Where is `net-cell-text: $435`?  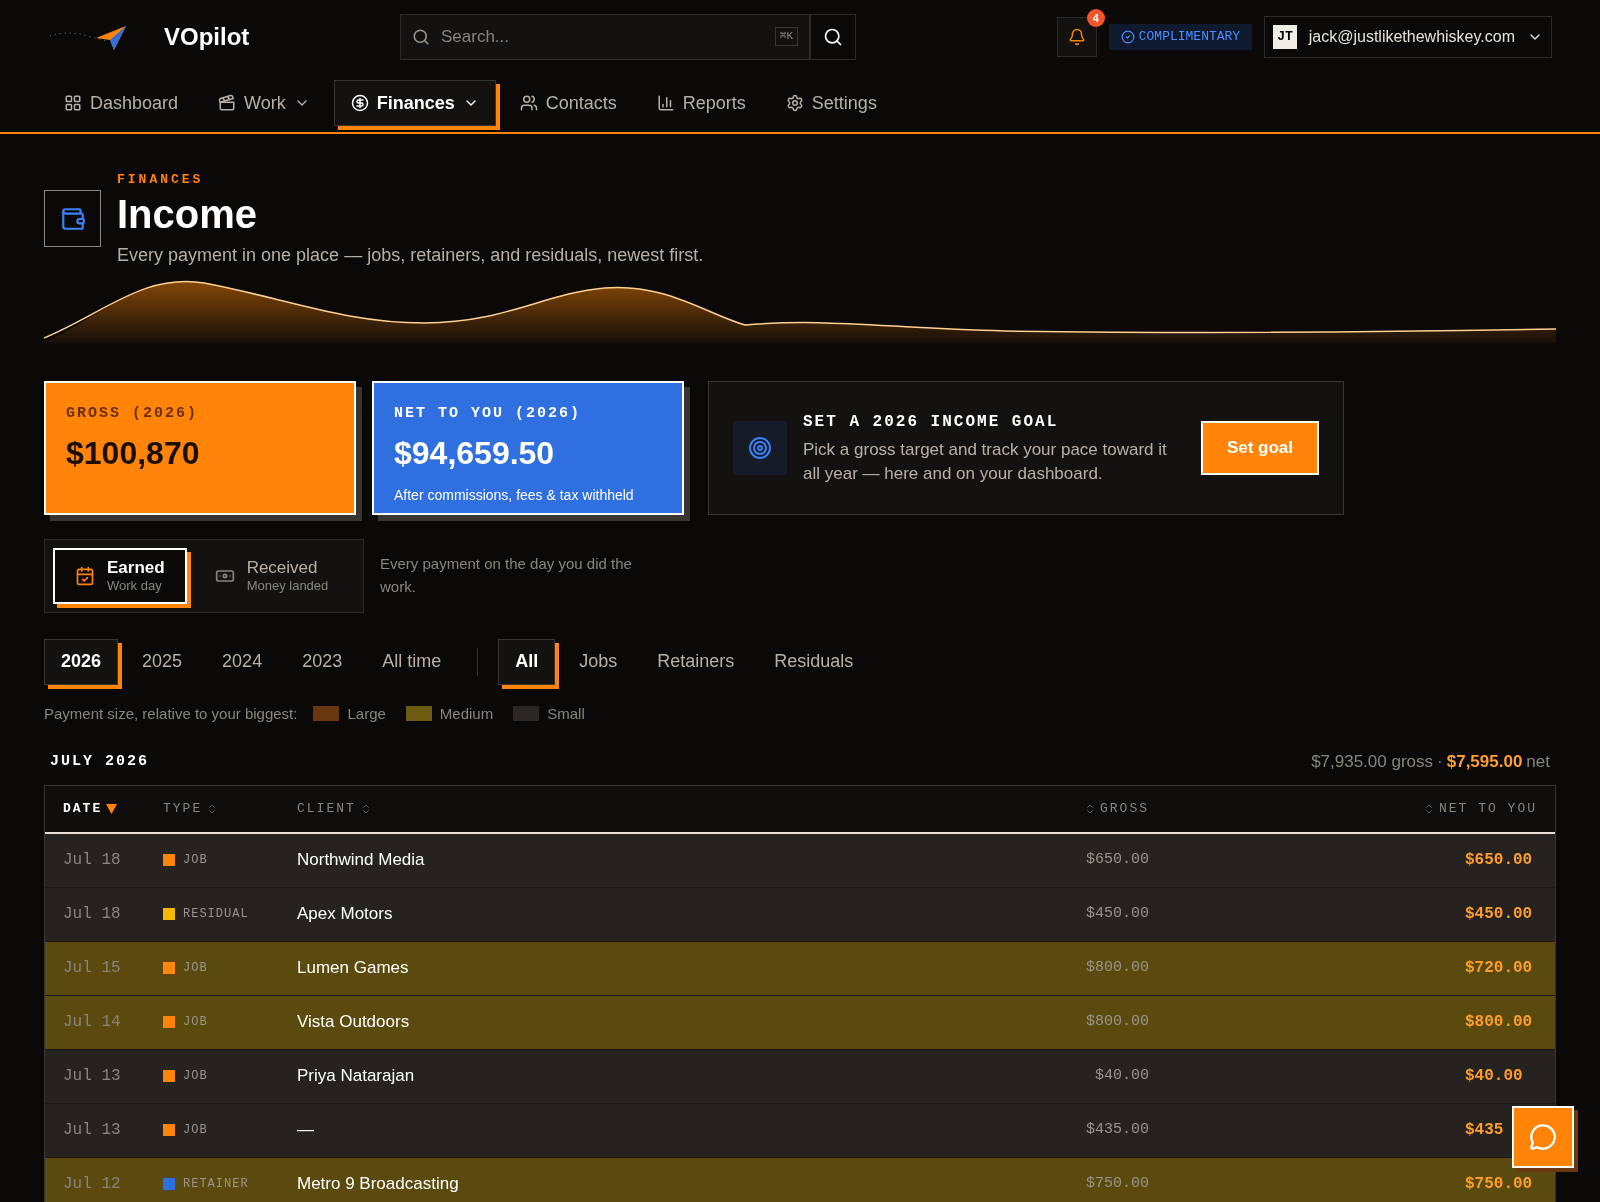
net-cell-text: $435 is located at coordinates (1485, 1130).